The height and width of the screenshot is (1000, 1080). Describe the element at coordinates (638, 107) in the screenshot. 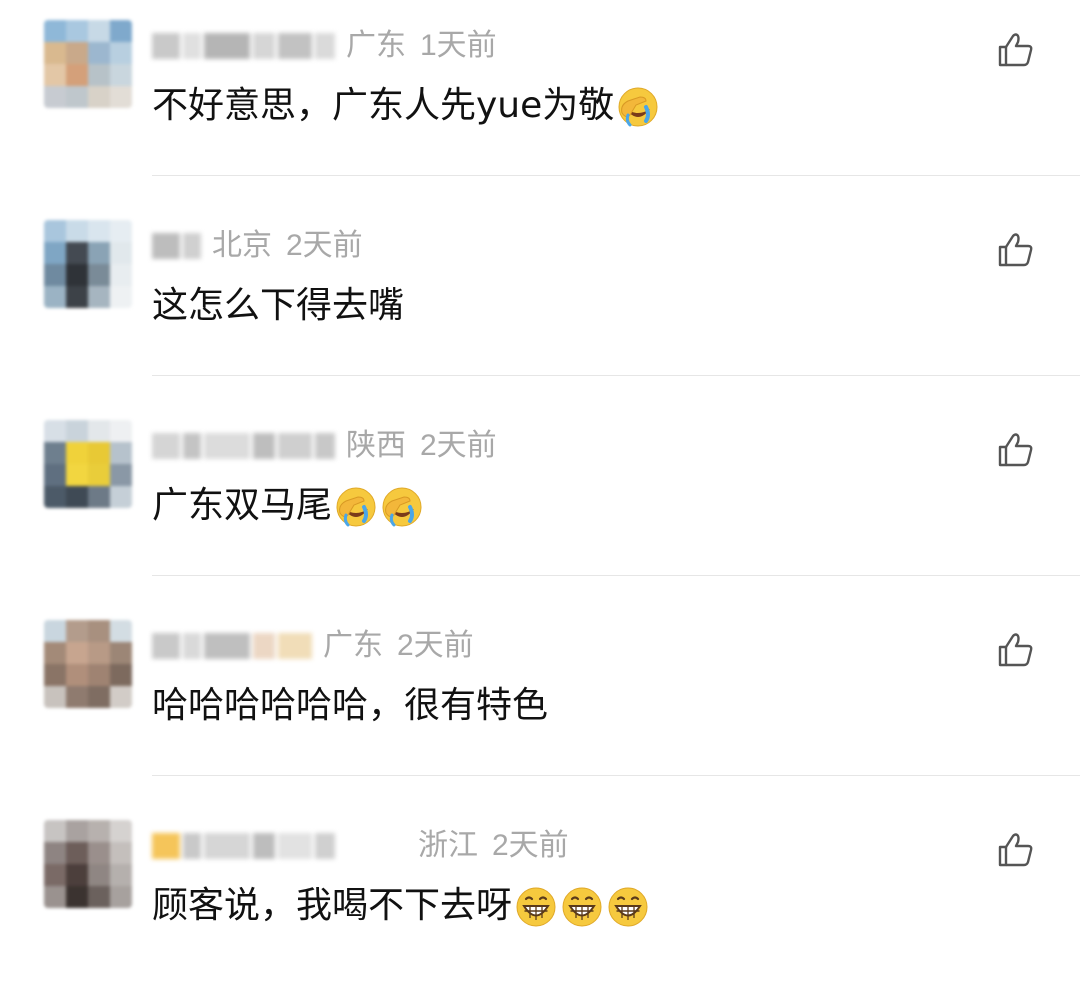

I see `facepalm-crying-emoji` at that location.